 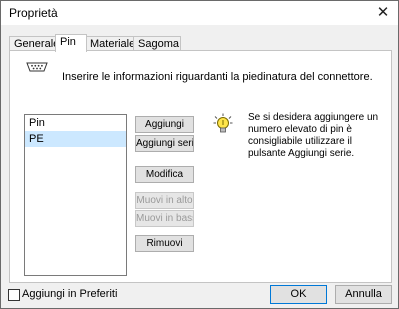 What do you see at coordinates (157, 43) in the screenshot?
I see `tab-sagoma: Sagoma` at bounding box center [157, 43].